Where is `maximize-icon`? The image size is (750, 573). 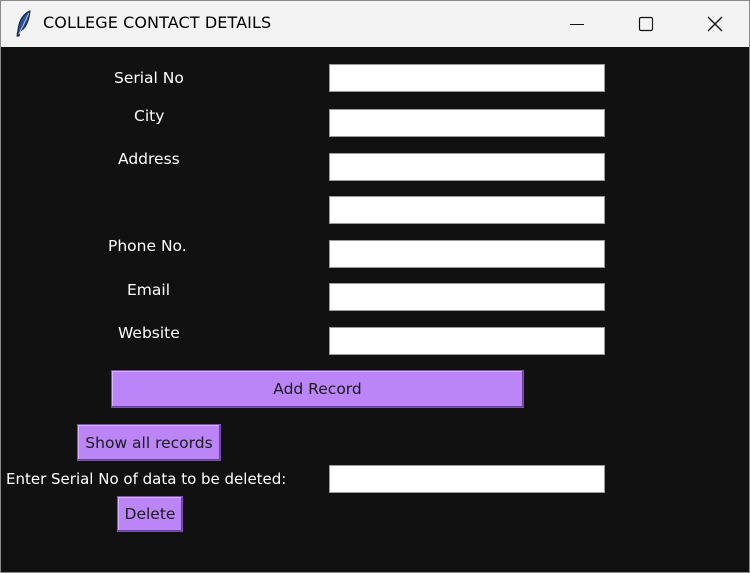
maximize-icon is located at coordinates (646, 24).